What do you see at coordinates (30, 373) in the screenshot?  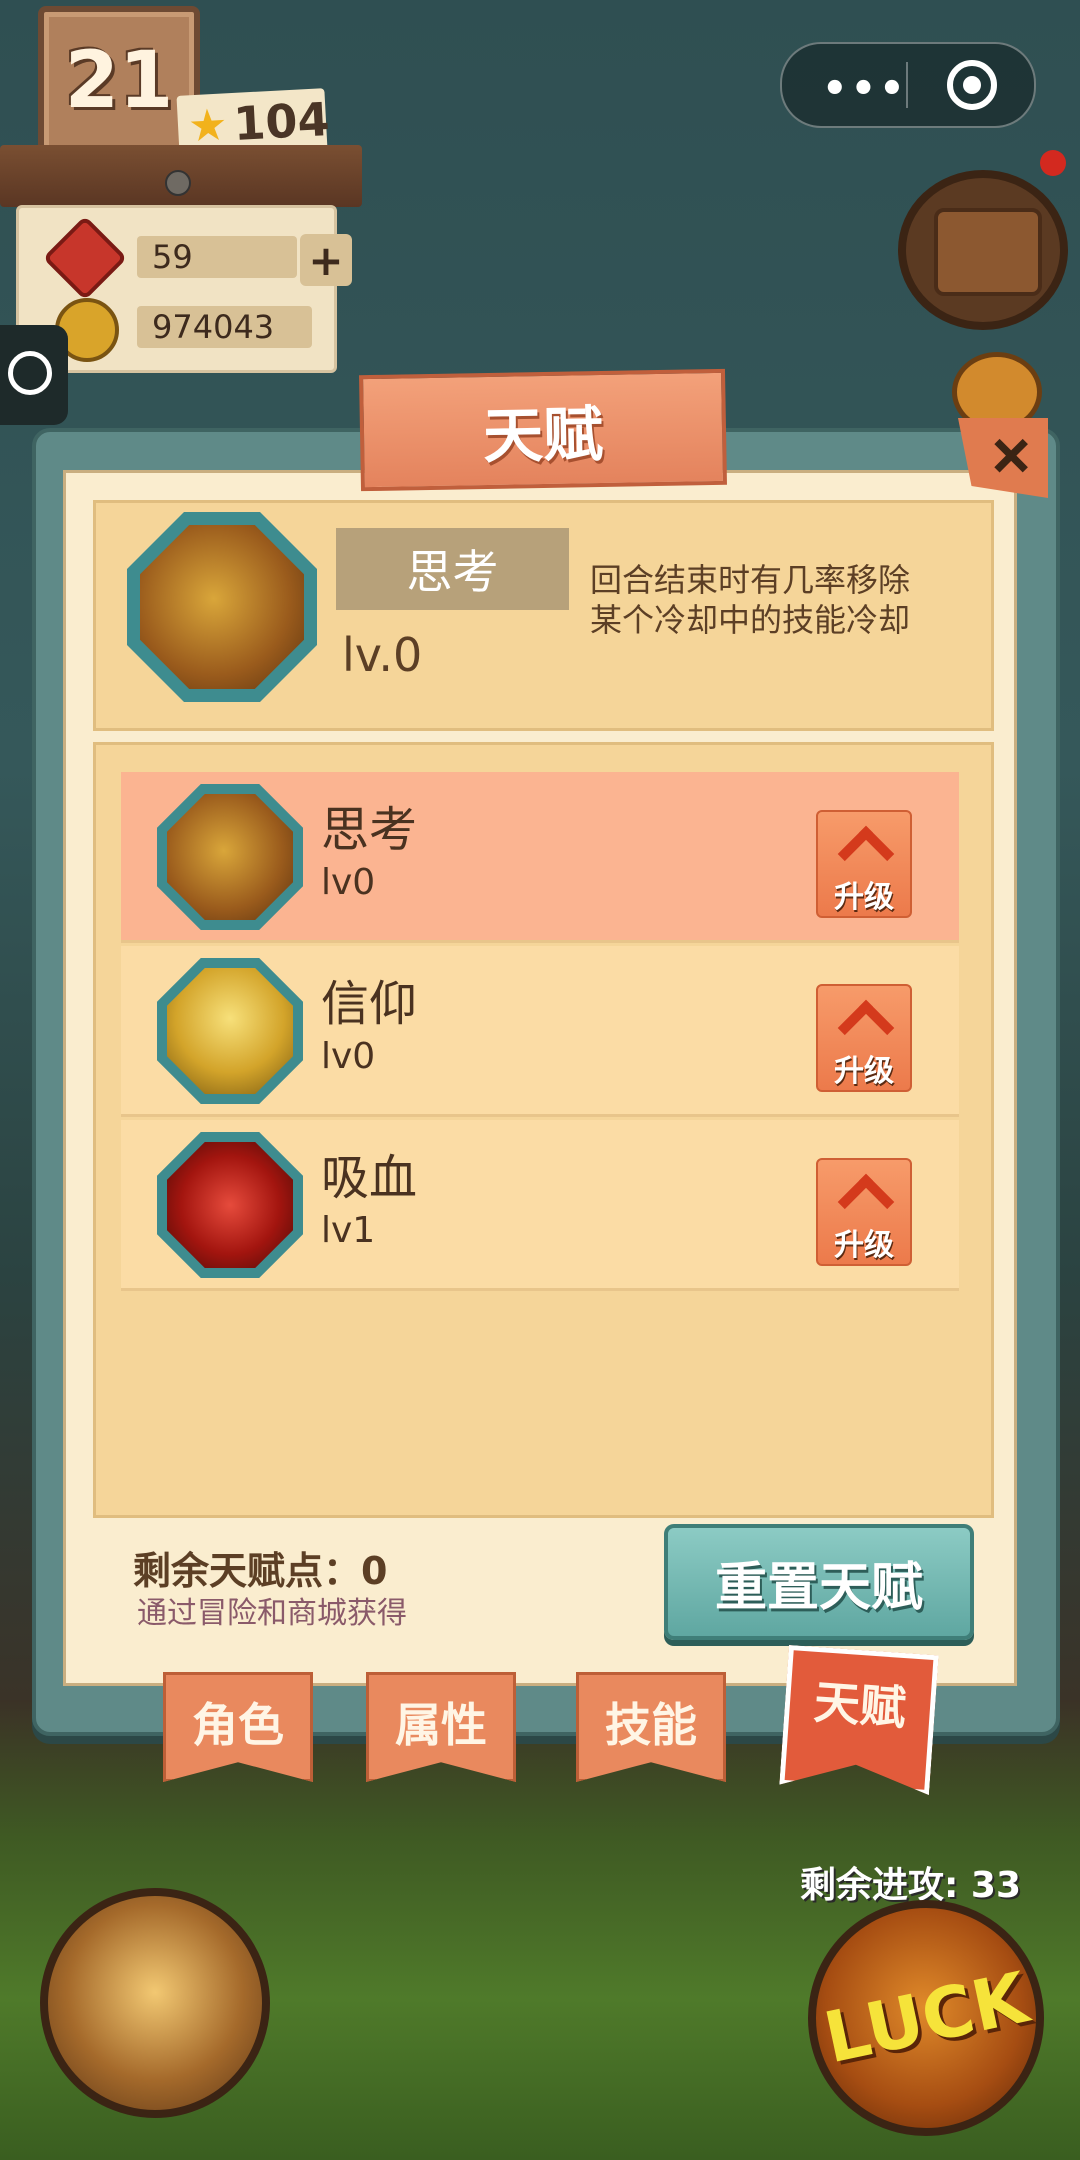 I see `chat-icon` at bounding box center [30, 373].